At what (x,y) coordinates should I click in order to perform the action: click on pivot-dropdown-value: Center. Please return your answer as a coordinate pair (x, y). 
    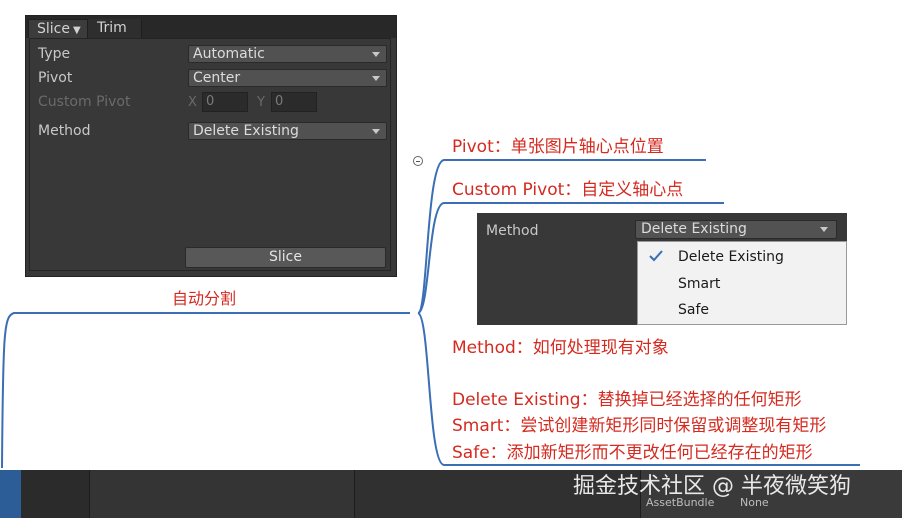
    Looking at the image, I should click on (217, 78).